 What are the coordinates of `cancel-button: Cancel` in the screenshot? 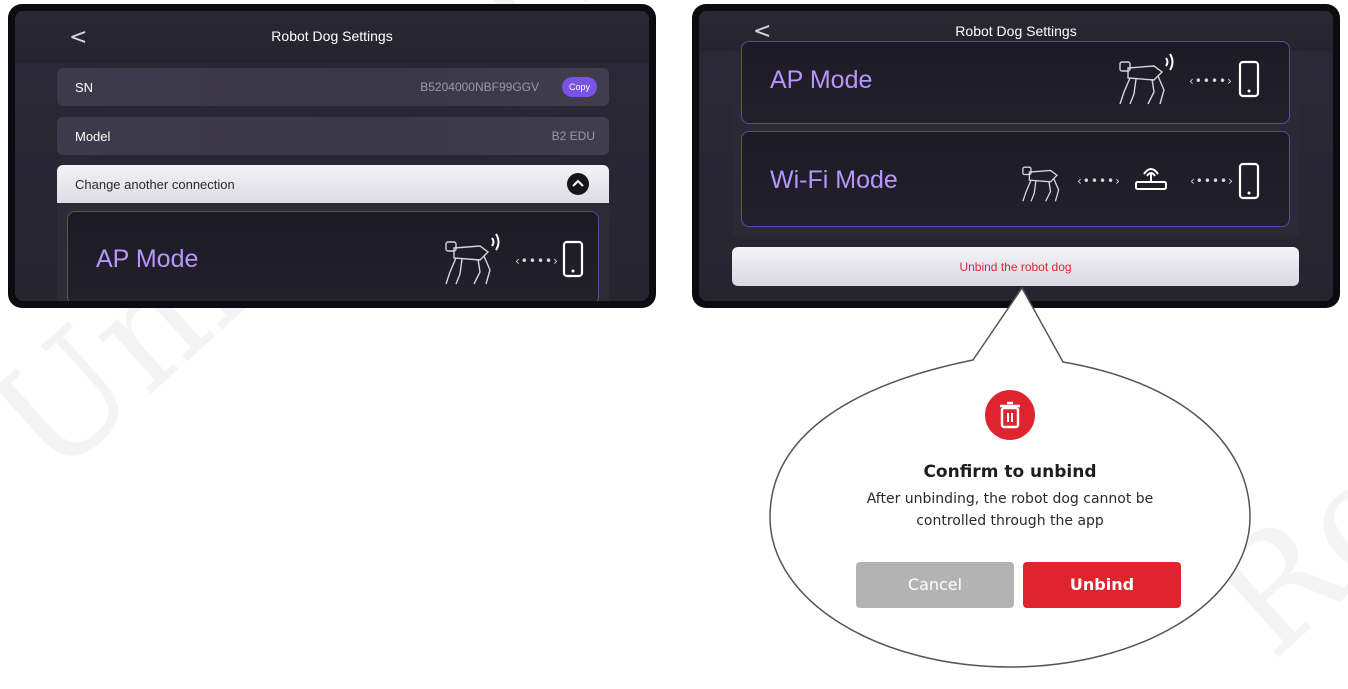 It's located at (935, 585).